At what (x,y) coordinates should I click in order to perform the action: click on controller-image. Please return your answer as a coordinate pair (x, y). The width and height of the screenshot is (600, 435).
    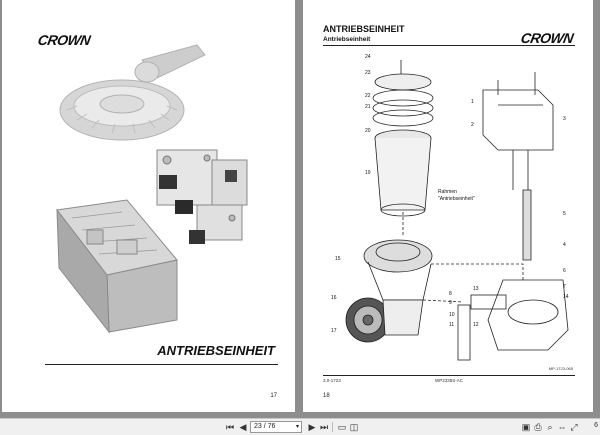
    Looking at the image, I should click on (117, 266).